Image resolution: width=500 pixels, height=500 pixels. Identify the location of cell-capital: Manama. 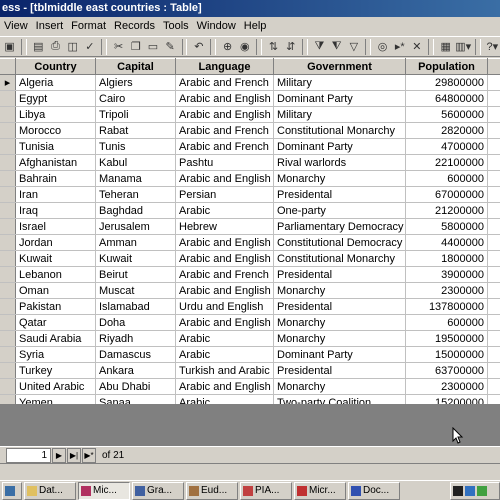
(135, 178).